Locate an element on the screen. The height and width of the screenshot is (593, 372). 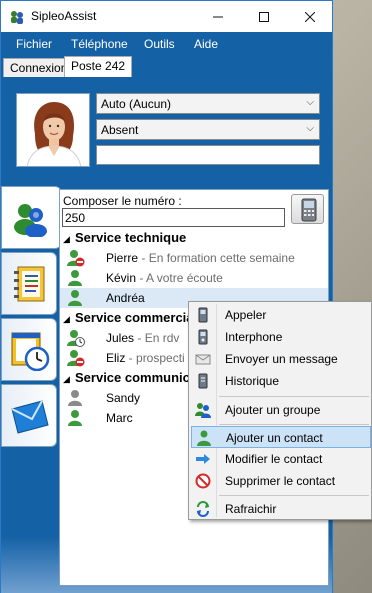
side-tab-calendar is located at coordinates (29, 349).